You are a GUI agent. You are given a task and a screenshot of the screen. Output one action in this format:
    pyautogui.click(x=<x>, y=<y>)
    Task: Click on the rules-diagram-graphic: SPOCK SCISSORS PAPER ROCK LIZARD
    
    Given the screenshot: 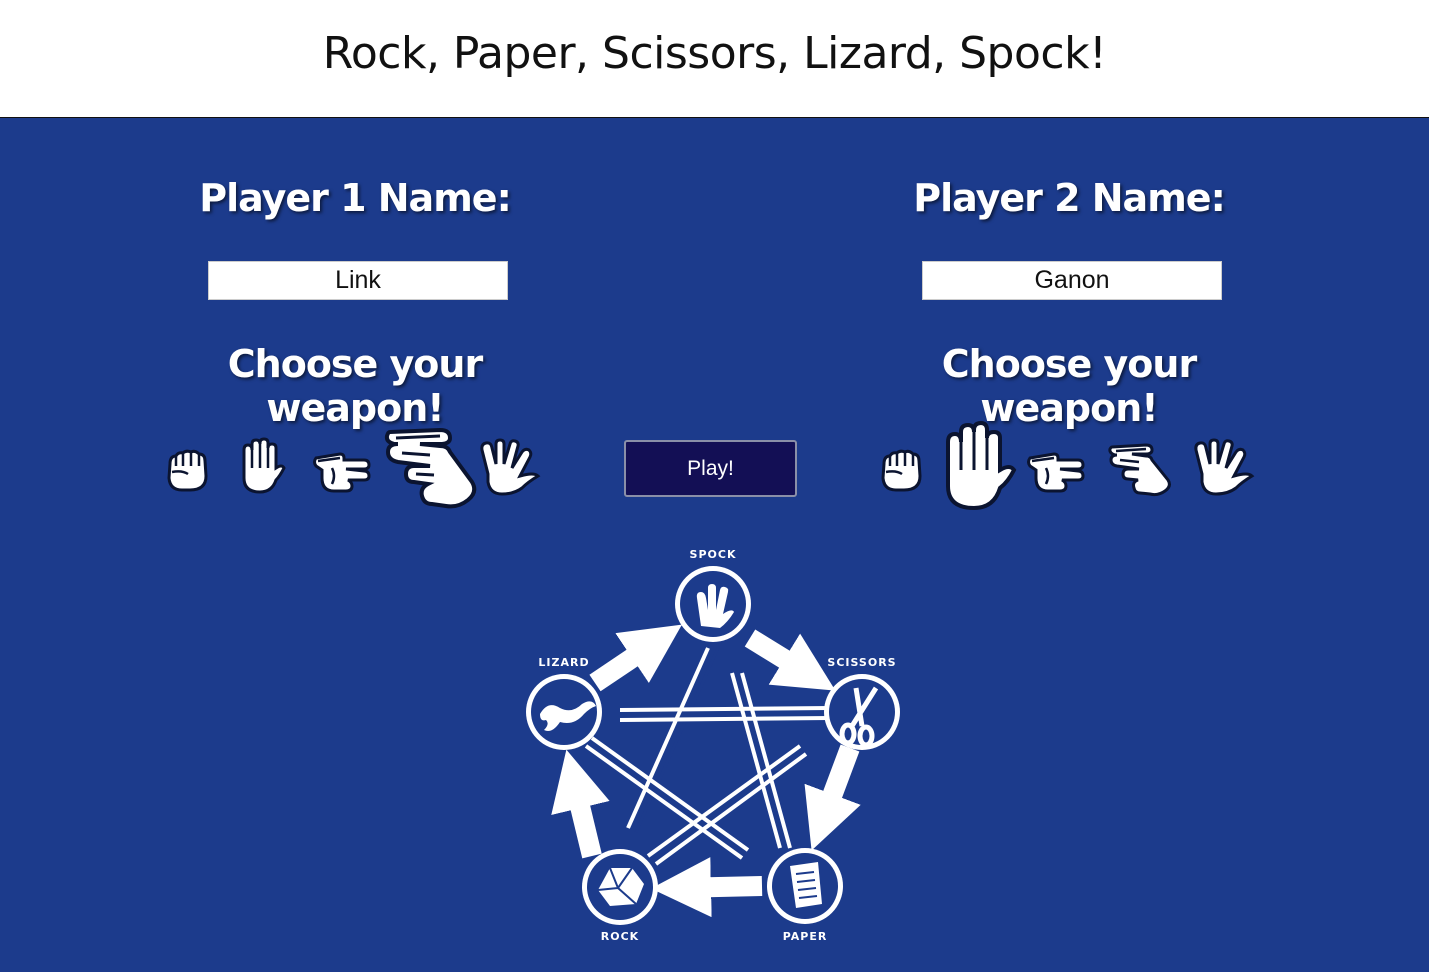 What is the action you would take?
    pyautogui.click(x=713, y=745)
    